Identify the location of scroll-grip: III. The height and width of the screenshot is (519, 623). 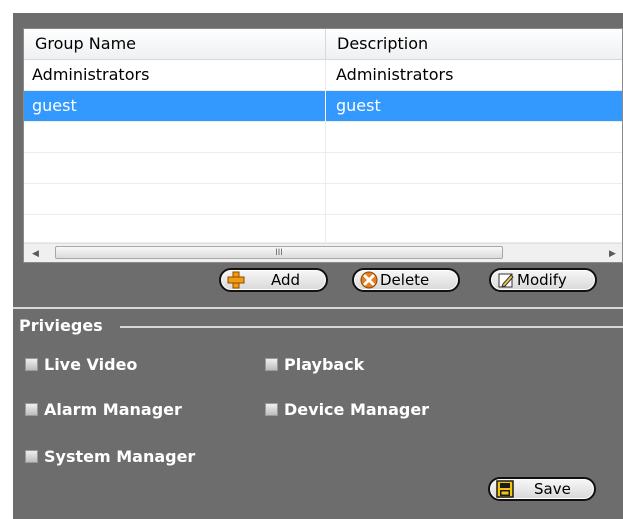
(279, 252).